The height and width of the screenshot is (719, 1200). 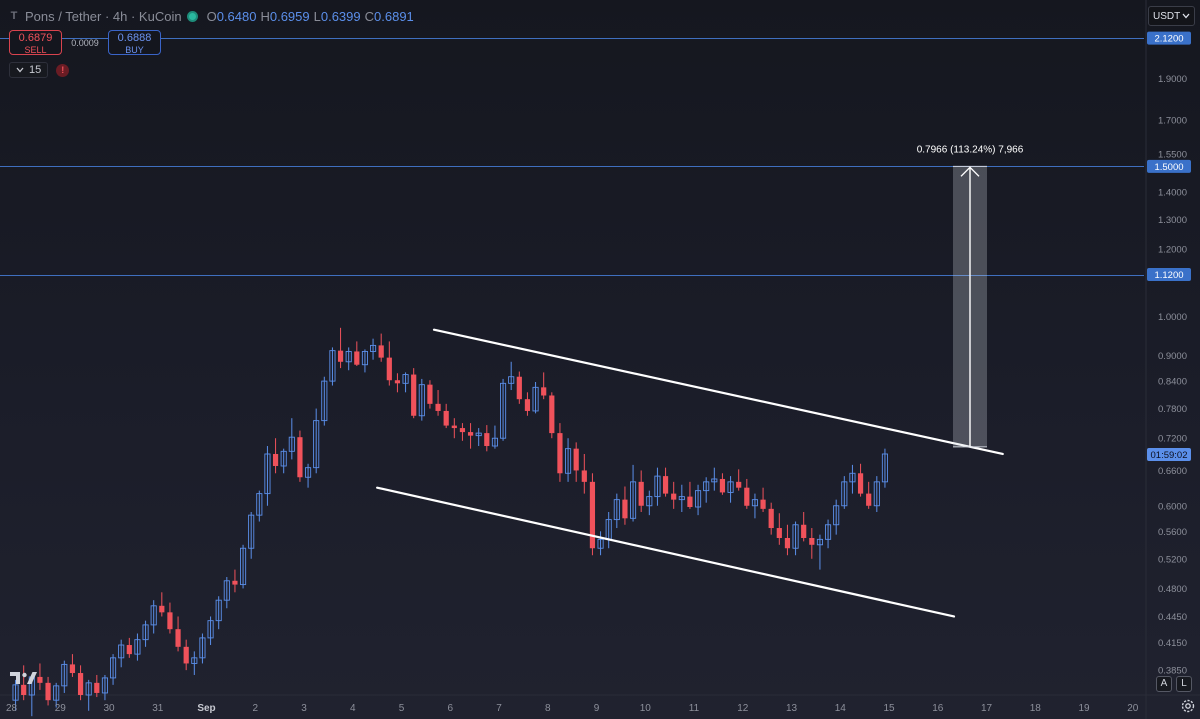 What do you see at coordinates (236, 16) in the screenshot?
I see `ohlc-value: 0.6480` at bounding box center [236, 16].